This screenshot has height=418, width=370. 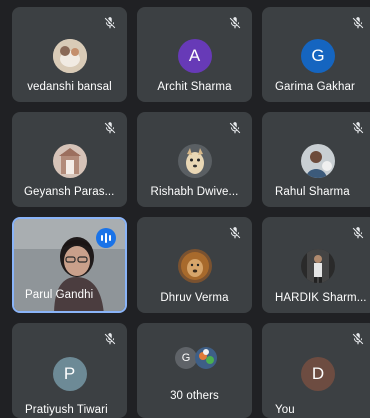 I want to click on participant-tile-parul-video: Parul Gandhi, so click(x=69, y=265).